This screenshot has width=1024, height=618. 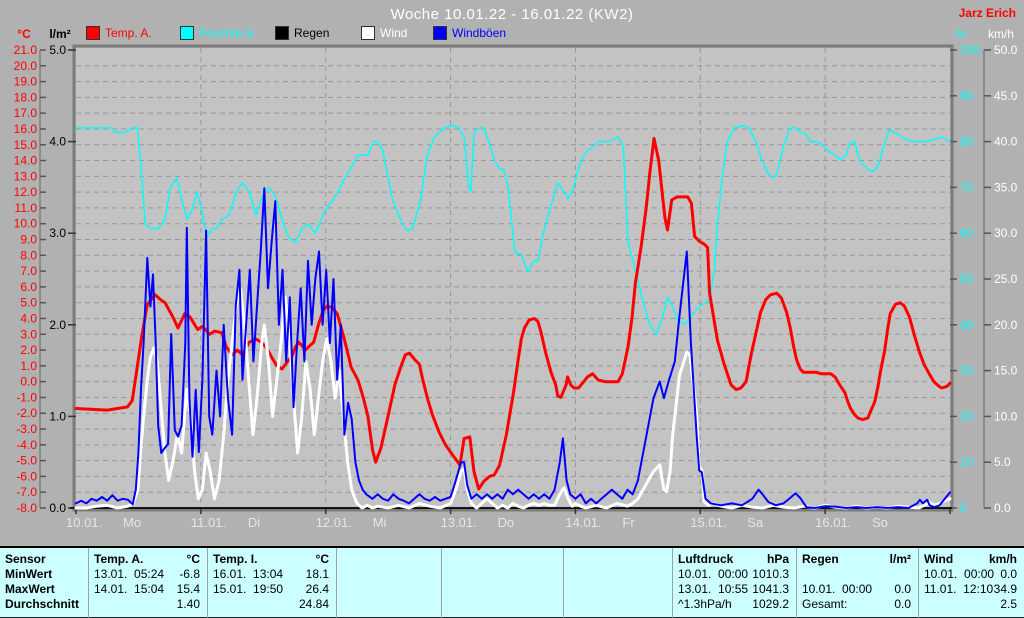 What do you see at coordinates (28, 318) in the screenshot?
I see `axis-tick-label: 4.0` at bounding box center [28, 318].